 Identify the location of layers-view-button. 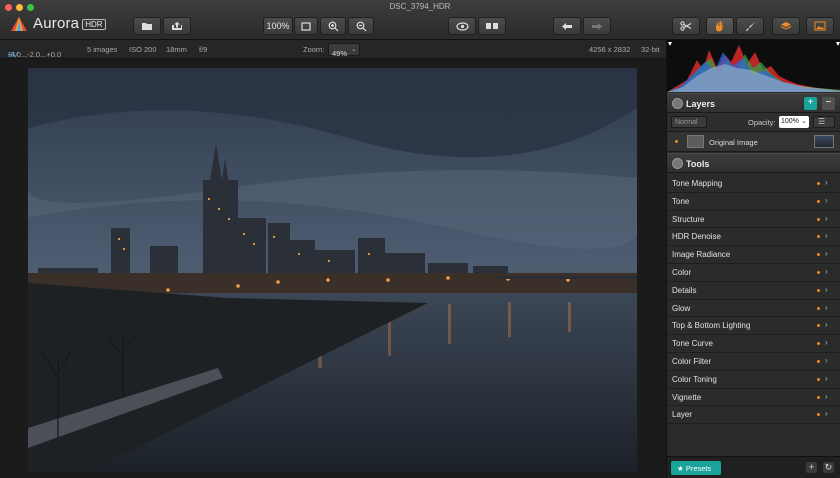
(786, 26).